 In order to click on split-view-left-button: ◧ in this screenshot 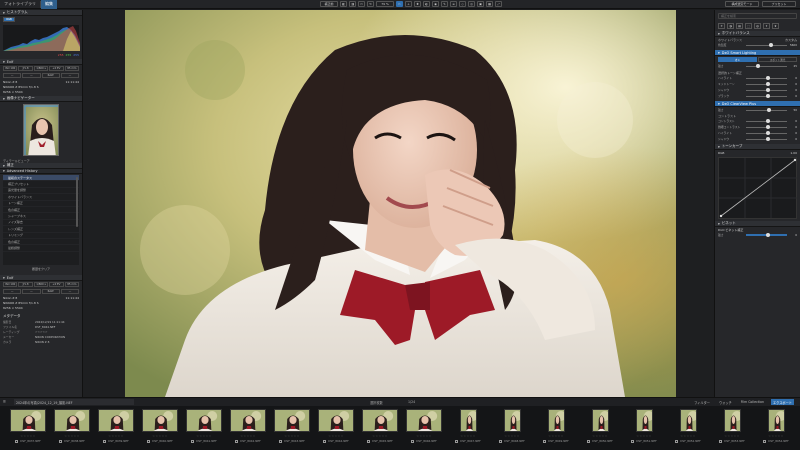, I will do `click(343, 4)`.